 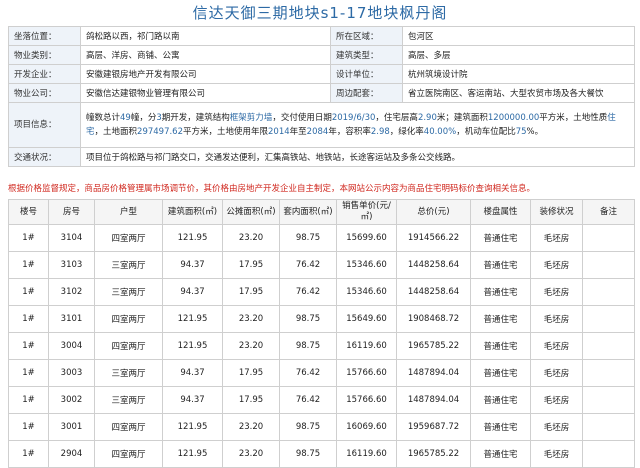 I want to click on project-info-label: 项目信息：, so click(x=44, y=125).